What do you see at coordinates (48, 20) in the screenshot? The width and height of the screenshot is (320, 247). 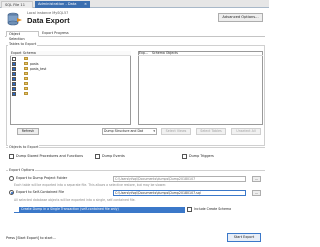 I see `page-title: Data Export` at bounding box center [48, 20].